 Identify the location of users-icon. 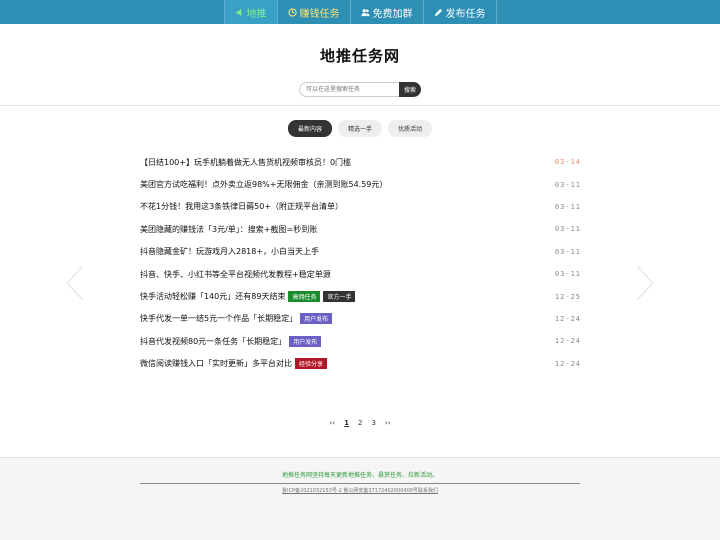
(365, 12).